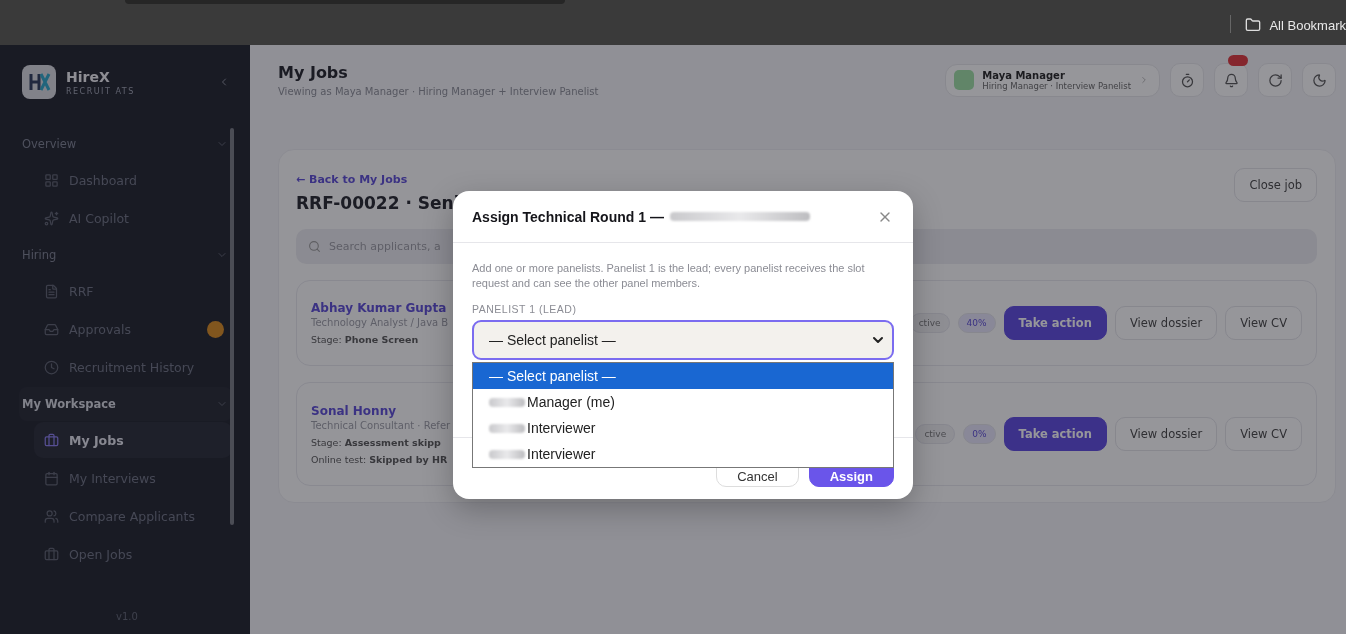  Describe the element at coordinates (352, 179) in the screenshot. I see `back-link: ← Back to My Jobs` at that location.